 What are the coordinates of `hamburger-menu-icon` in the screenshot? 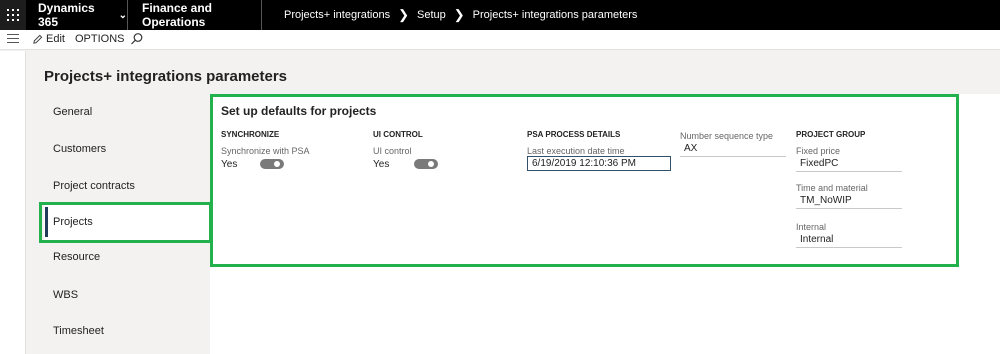 It's located at (13, 39).